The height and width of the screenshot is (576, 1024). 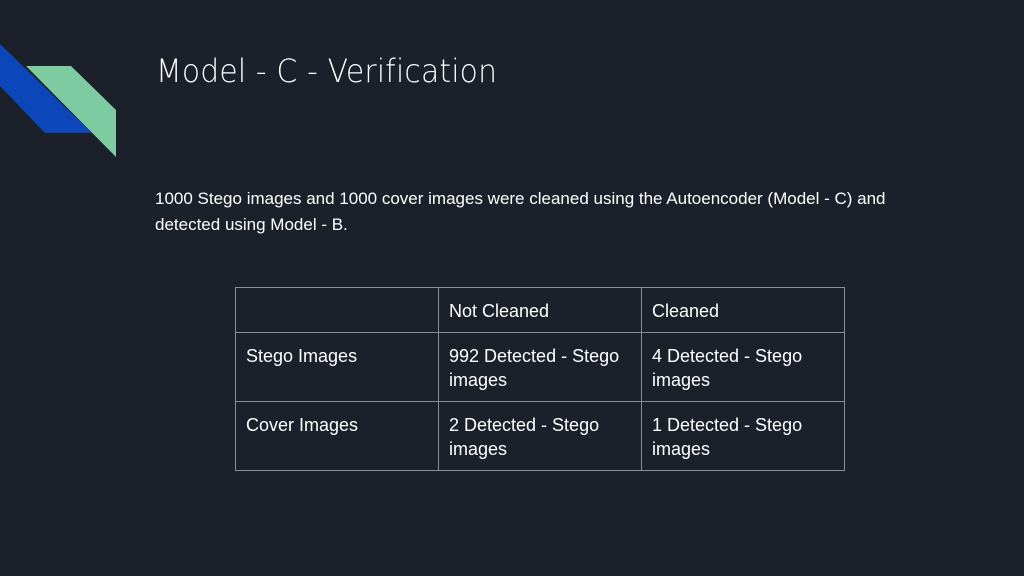 What do you see at coordinates (327, 71) in the screenshot?
I see `slide-title: Model - C - Verification` at bounding box center [327, 71].